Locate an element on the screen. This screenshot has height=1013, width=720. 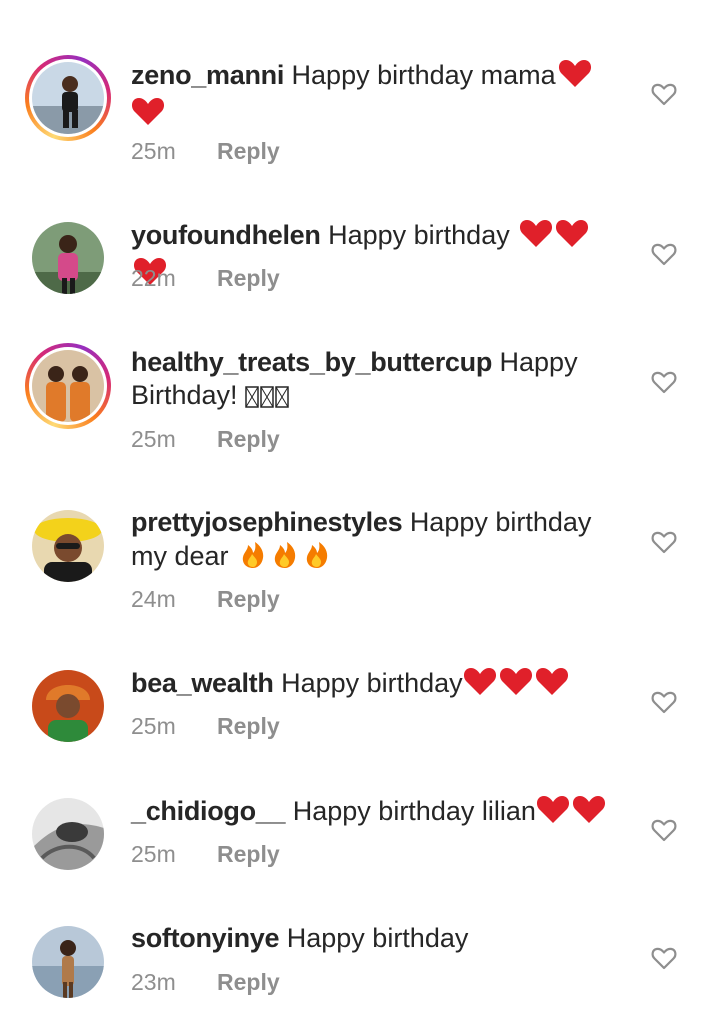
comment-timestamp: 22m is located at coordinates (153, 278).